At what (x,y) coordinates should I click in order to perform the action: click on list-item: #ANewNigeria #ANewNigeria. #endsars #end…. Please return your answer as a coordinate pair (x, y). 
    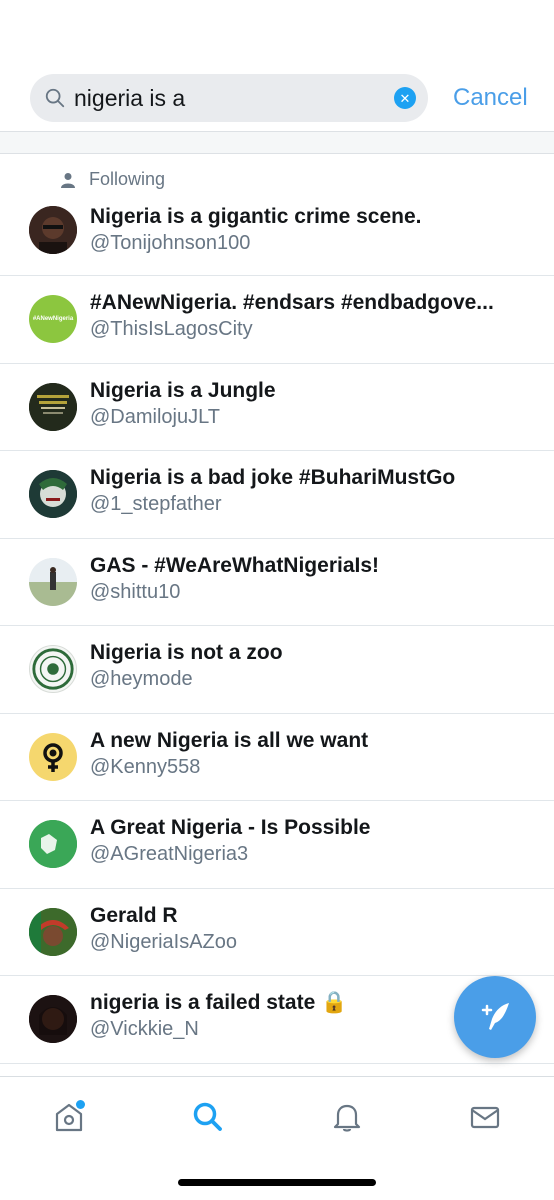
    Looking at the image, I should click on (277, 320).